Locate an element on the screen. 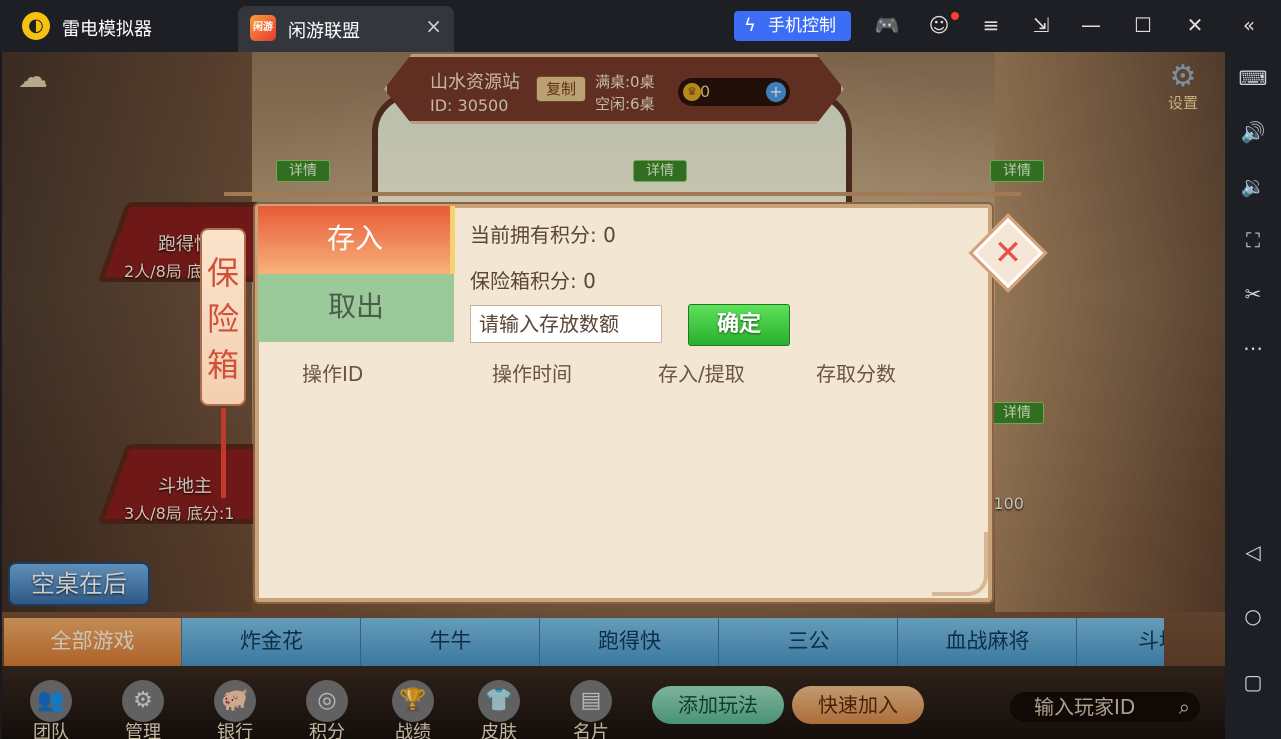 This screenshot has height=739, width=1281. menu-icon: ≡ is located at coordinates (991, 25).